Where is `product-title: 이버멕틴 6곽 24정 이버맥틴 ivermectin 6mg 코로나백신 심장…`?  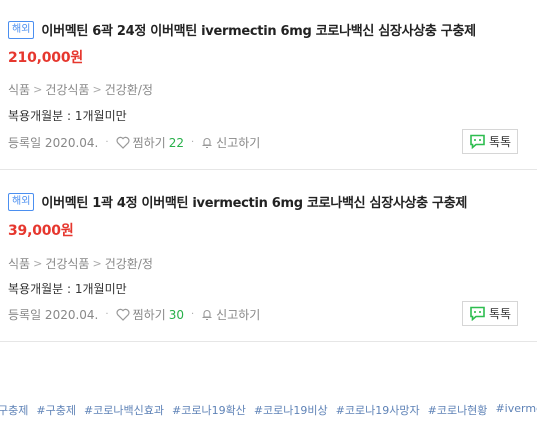 product-title: 이버멕틴 6곽 24정 이버맥틴 ivermectin 6mg 코로나백신 심장… is located at coordinates (258, 29).